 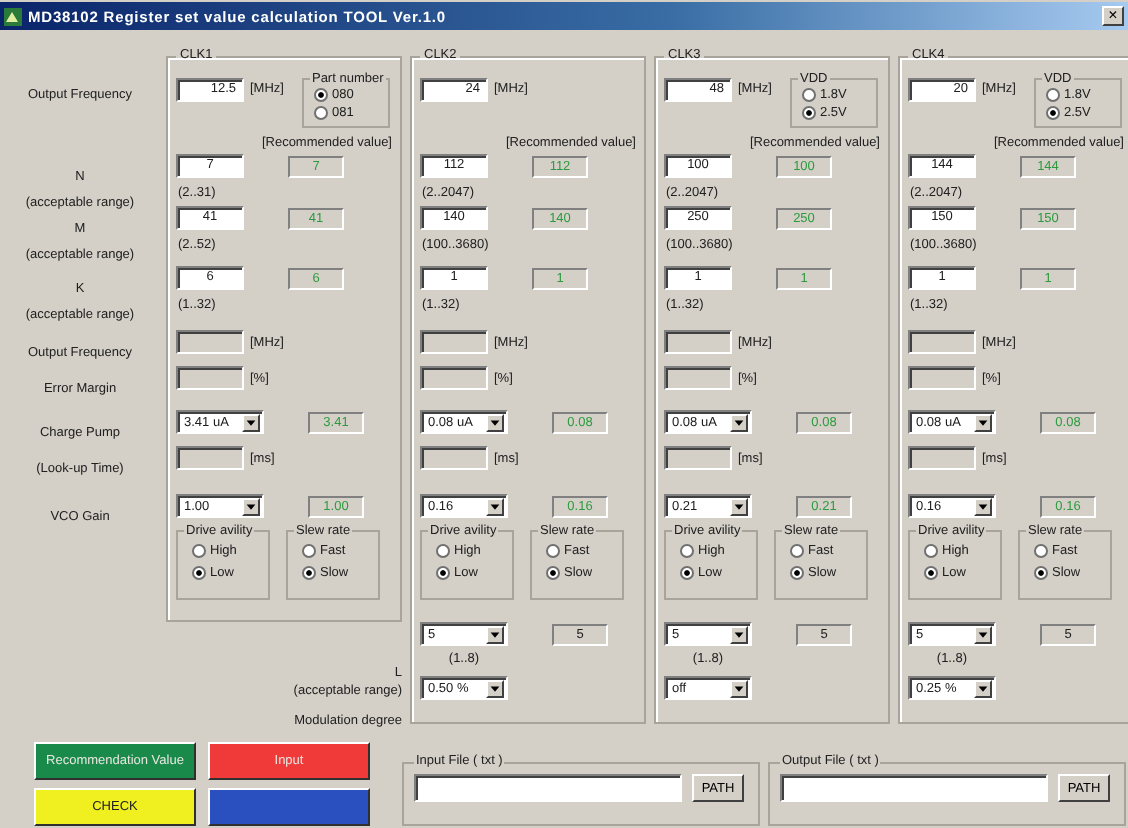 What do you see at coordinates (1113, 16) in the screenshot?
I see `close-button: ×` at bounding box center [1113, 16].